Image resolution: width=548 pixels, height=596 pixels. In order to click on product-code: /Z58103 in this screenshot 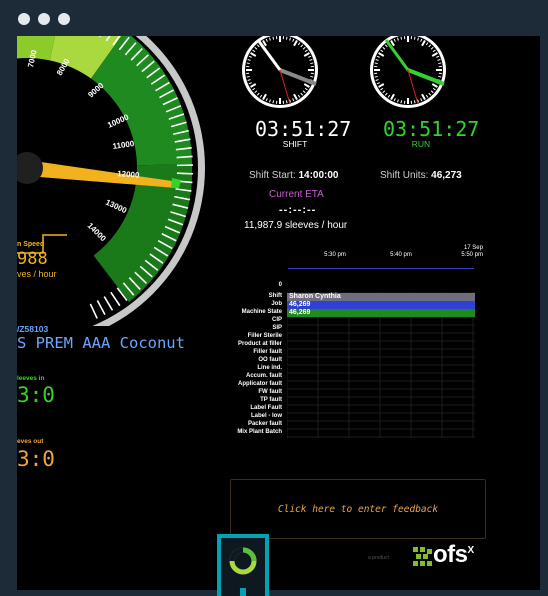, I will do `click(33, 329)`.